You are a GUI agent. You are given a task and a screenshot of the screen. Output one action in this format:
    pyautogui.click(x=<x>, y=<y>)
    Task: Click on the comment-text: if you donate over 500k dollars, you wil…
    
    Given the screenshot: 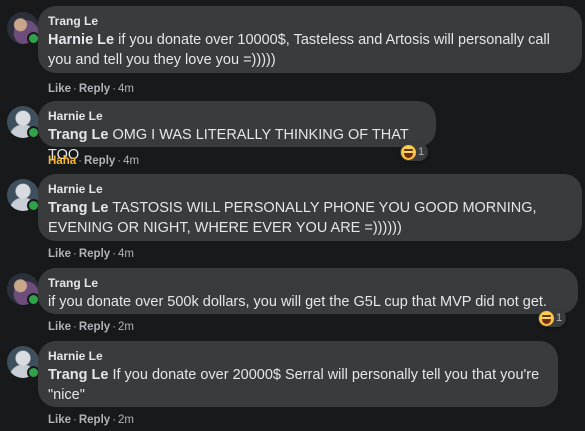 What is the action you would take?
    pyautogui.click(x=297, y=302)
    